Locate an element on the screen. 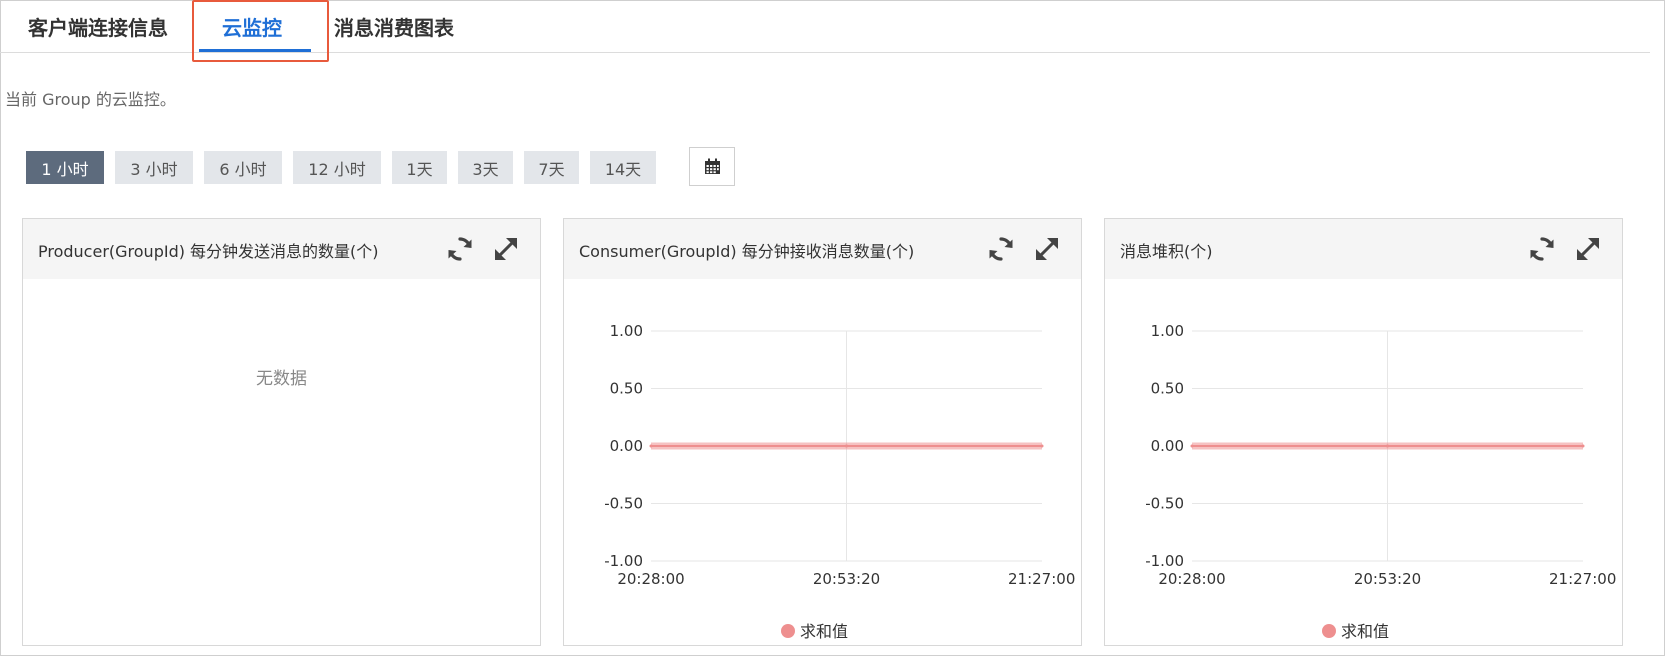 The image size is (1665, 656). panel-title: Consumer(GroupId) 每分钟接收消息数量(个) is located at coordinates (747, 251).